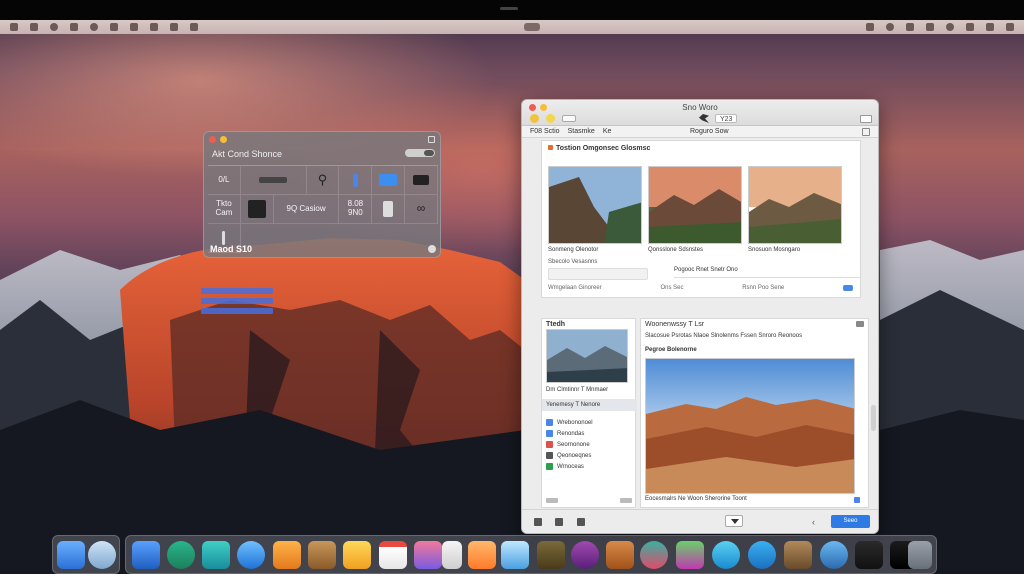 This screenshot has width=1024, height=574. Describe the element at coordinates (654, 555) in the screenshot. I see `terminal-icon` at that location.